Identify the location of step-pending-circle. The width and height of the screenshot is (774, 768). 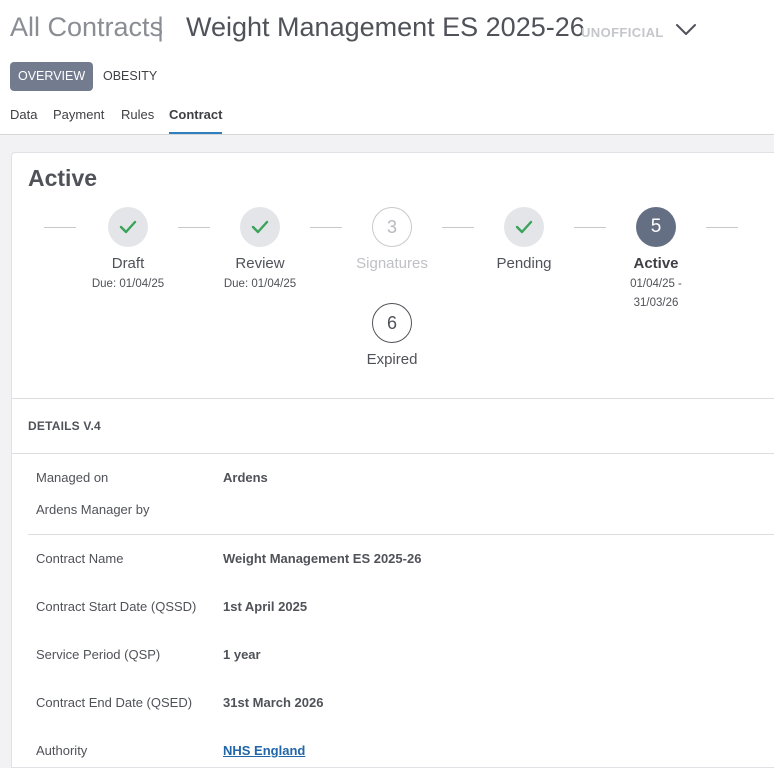
(524, 227).